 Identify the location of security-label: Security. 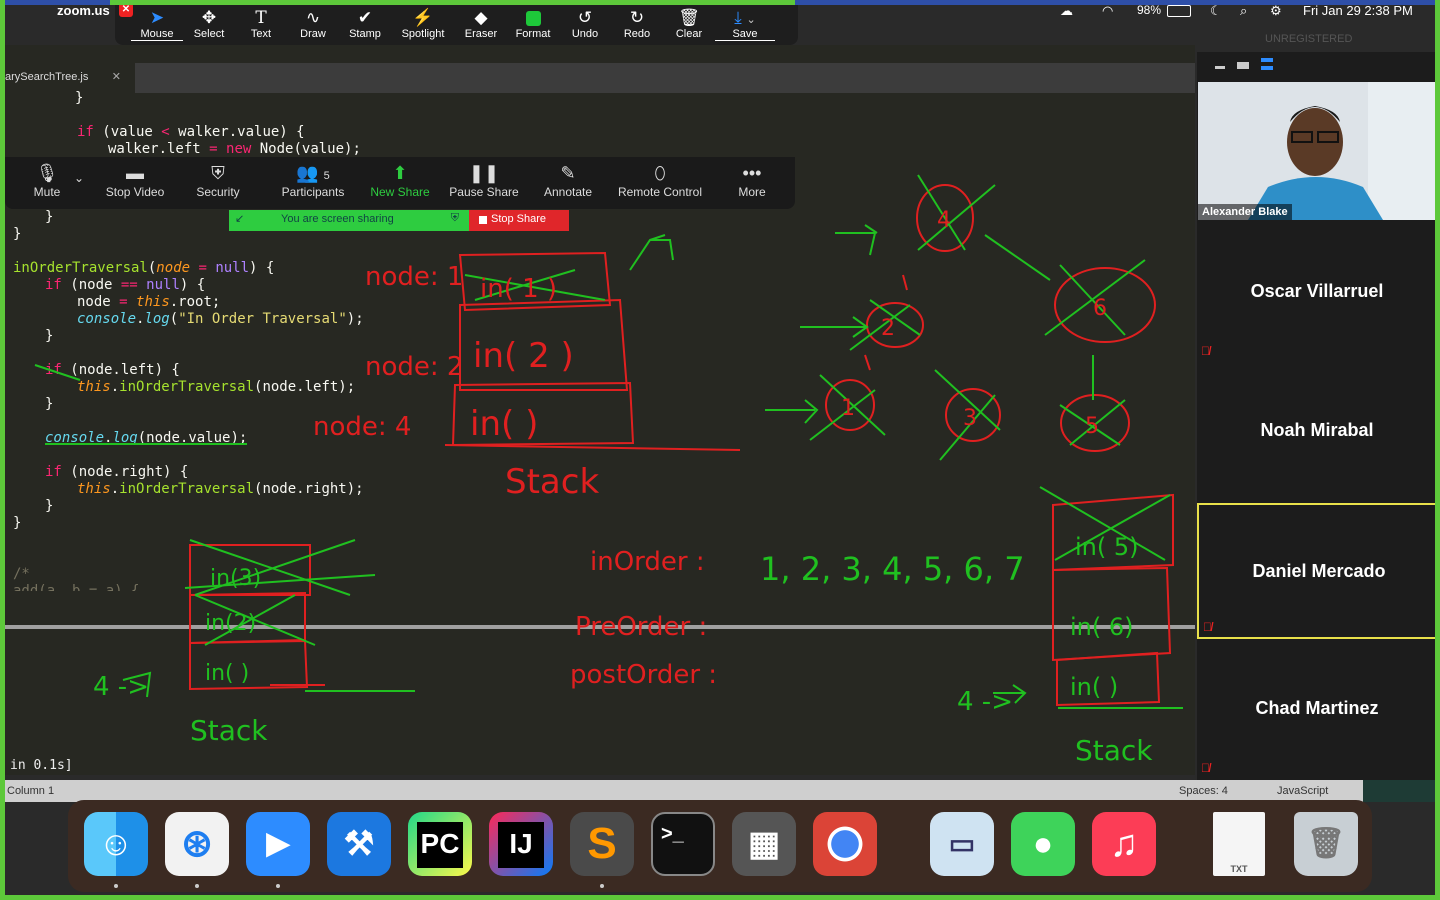
(218, 192).